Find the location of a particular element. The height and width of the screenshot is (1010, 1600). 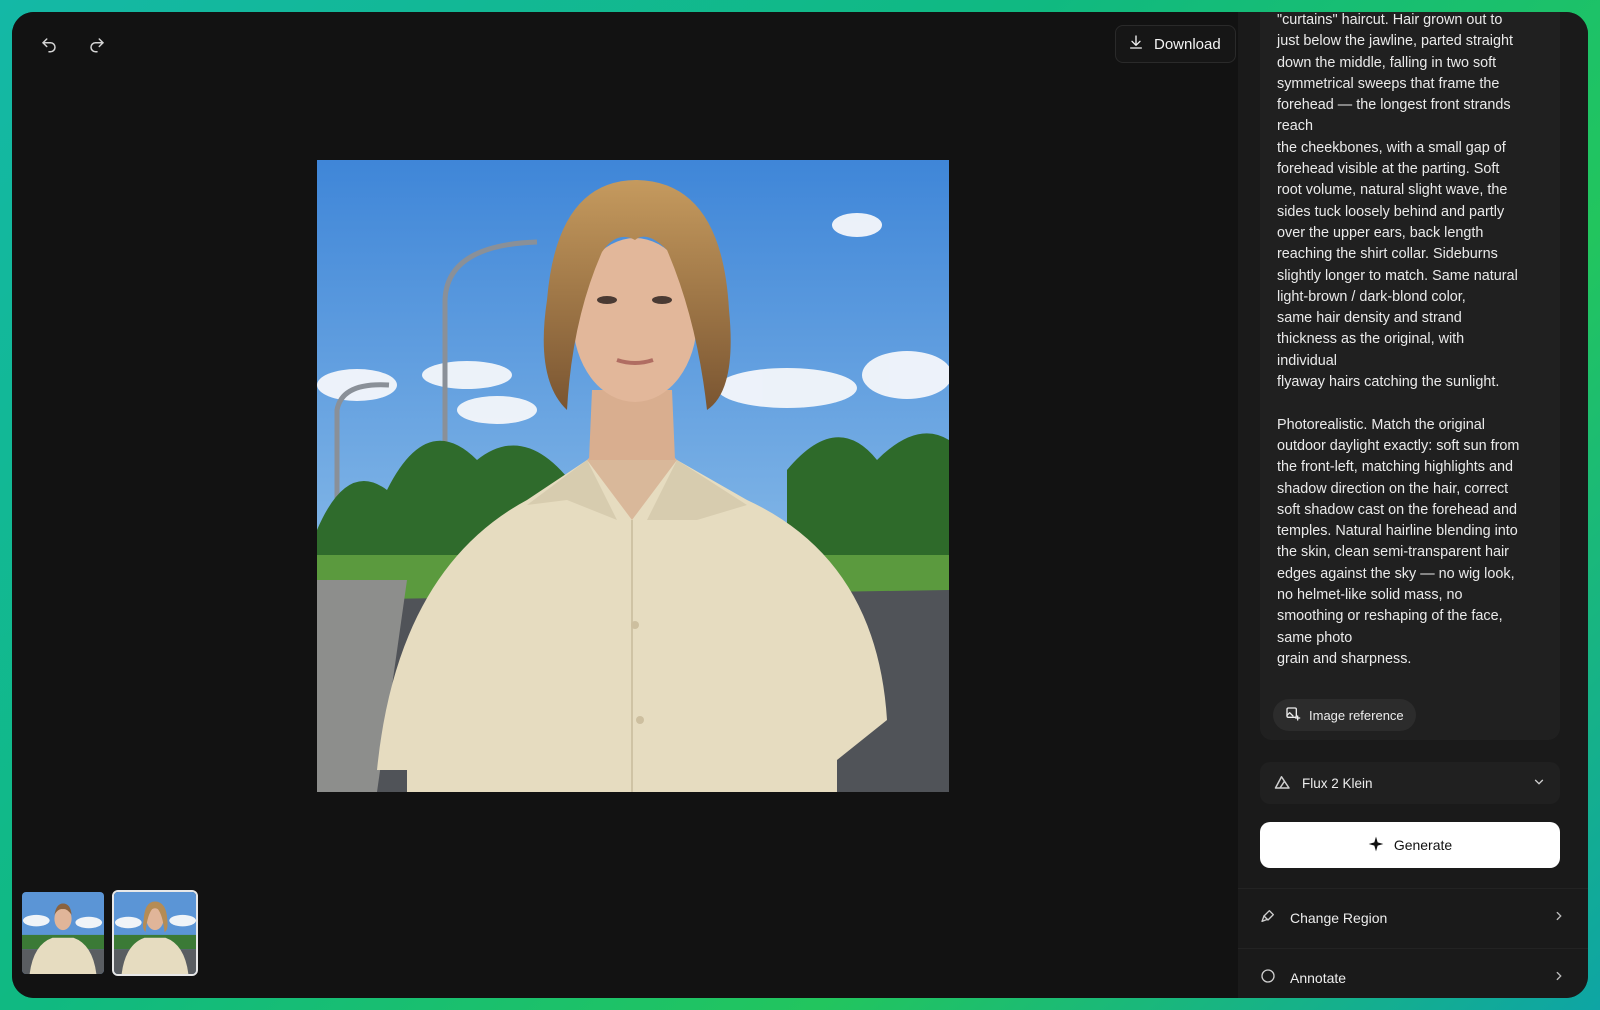

model-icon is located at coordinates (1283, 783).